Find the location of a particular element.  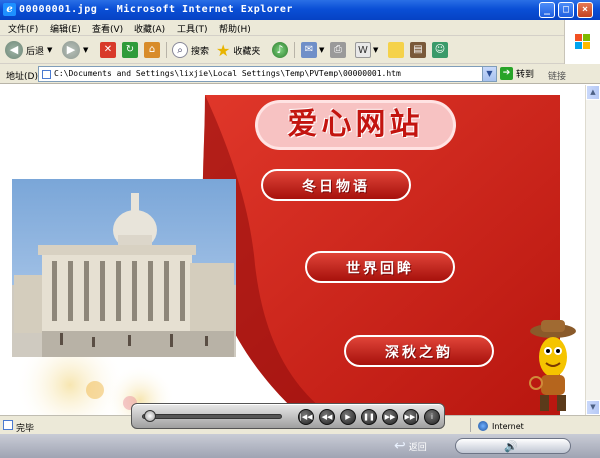

back-button: ◀ 后退 ▼ is located at coordinates (28, 50).